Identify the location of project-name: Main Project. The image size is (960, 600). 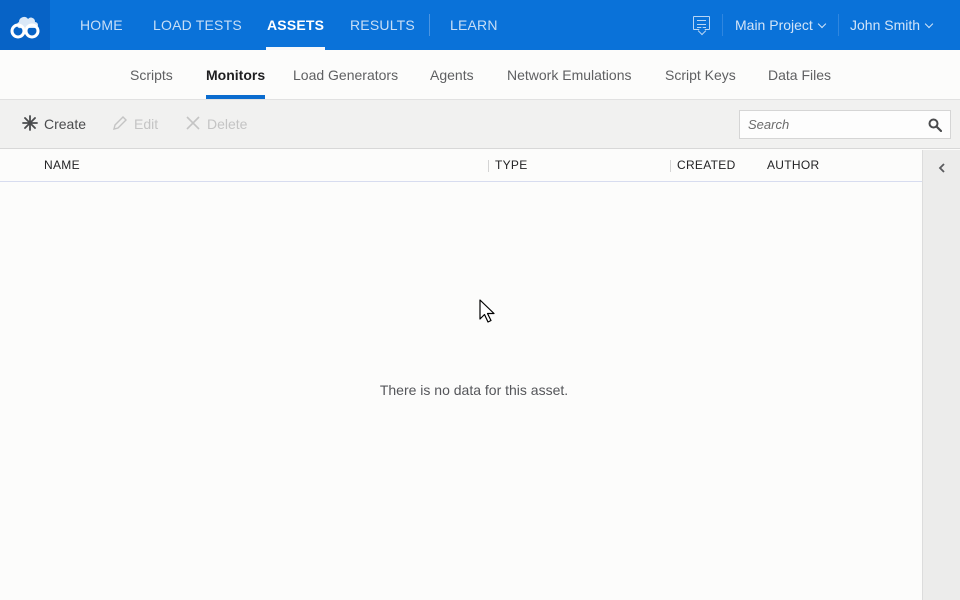
(774, 25).